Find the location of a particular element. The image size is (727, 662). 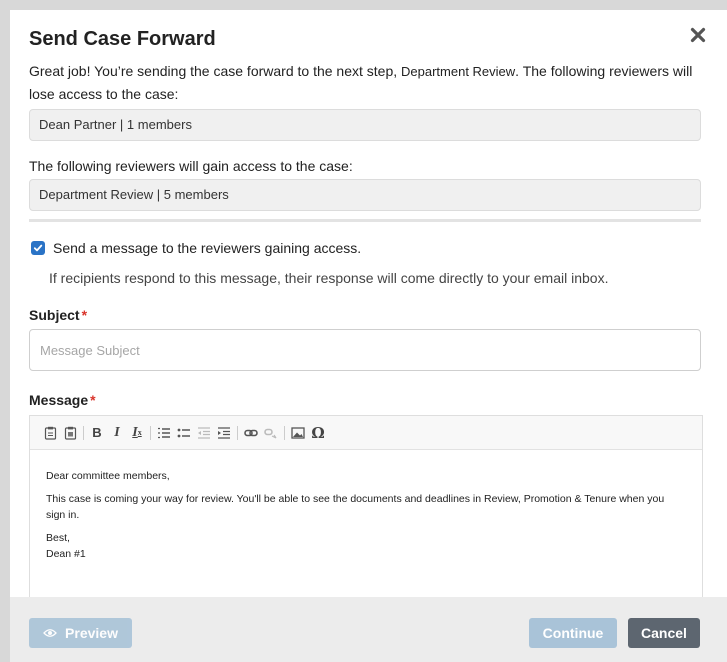

outdent-icon is located at coordinates (204, 432).